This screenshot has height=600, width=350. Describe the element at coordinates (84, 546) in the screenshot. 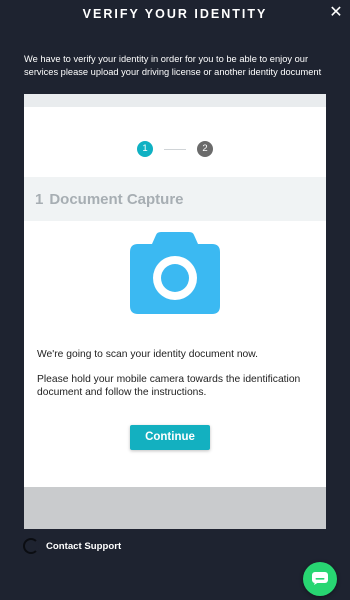

I see `contact-support-label: Contact Support` at that location.